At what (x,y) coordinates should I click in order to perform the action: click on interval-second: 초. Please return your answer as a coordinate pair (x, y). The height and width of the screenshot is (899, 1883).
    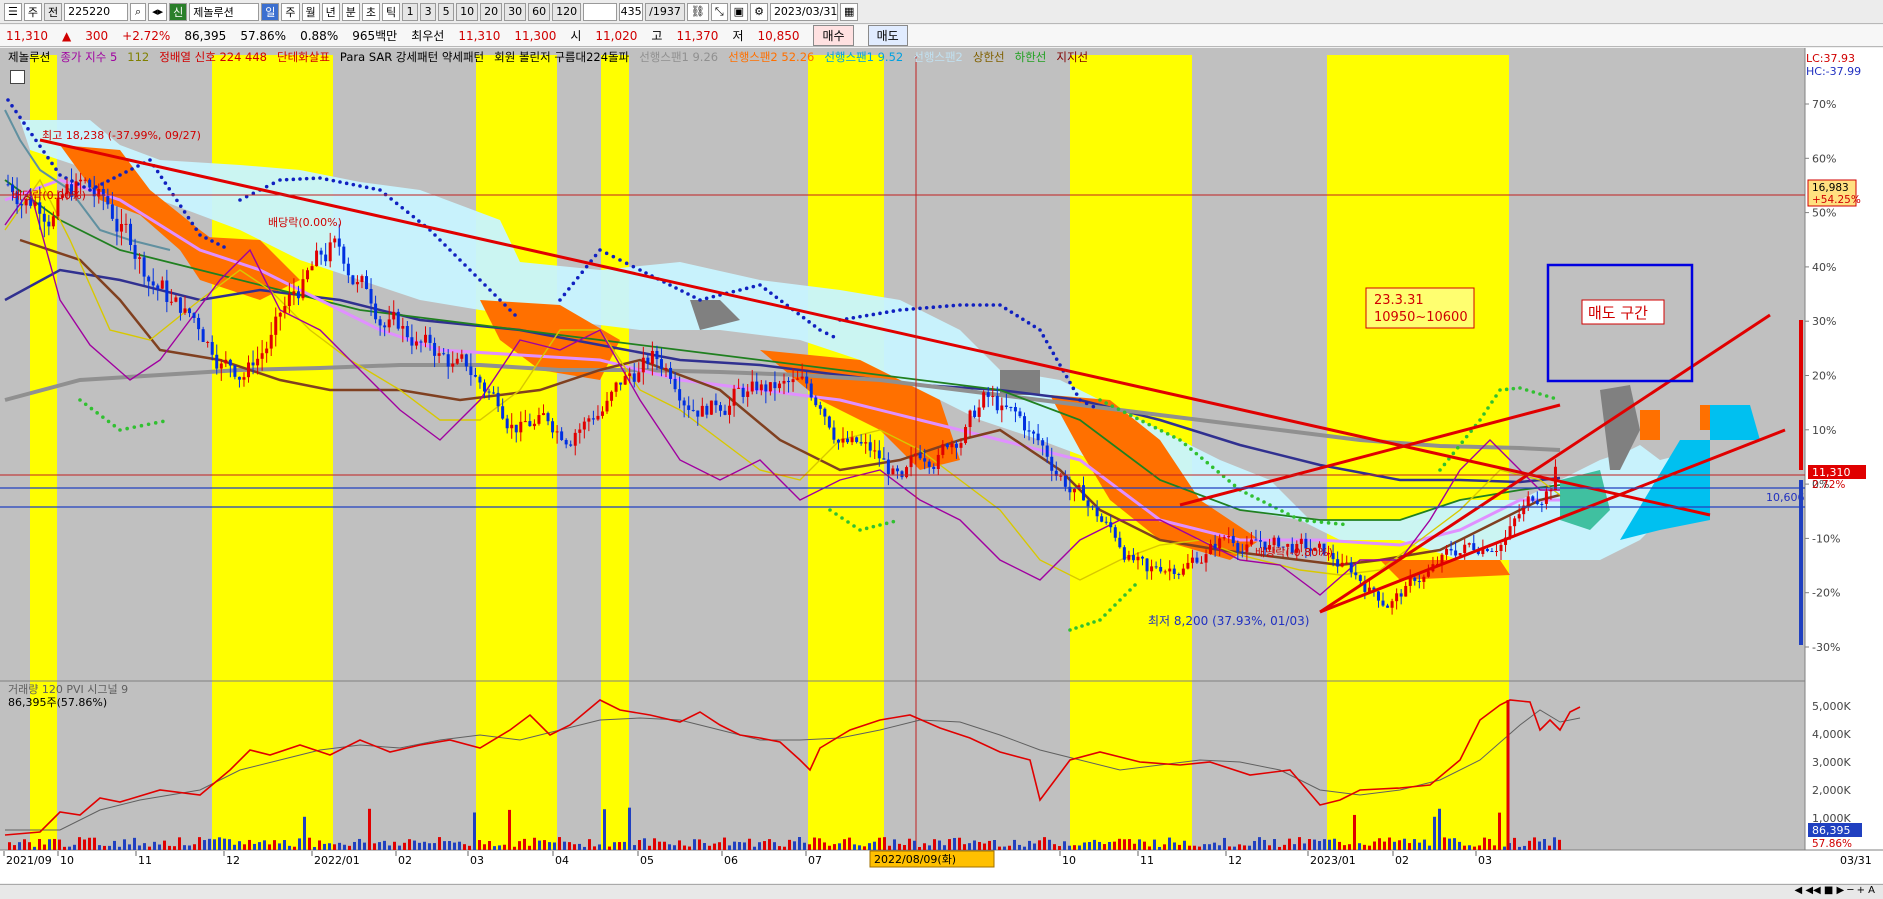
    Looking at the image, I should click on (371, 11).